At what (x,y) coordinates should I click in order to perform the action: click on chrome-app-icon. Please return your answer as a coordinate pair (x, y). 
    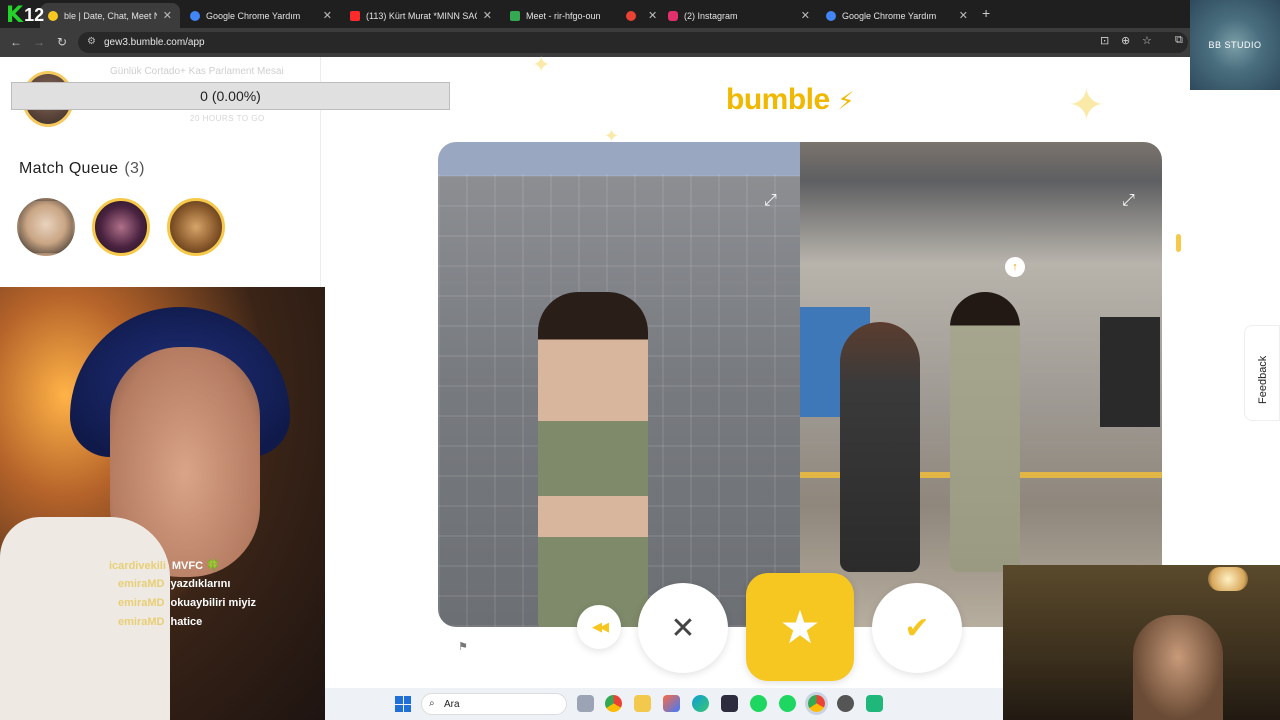
    Looking at the image, I should click on (613, 703).